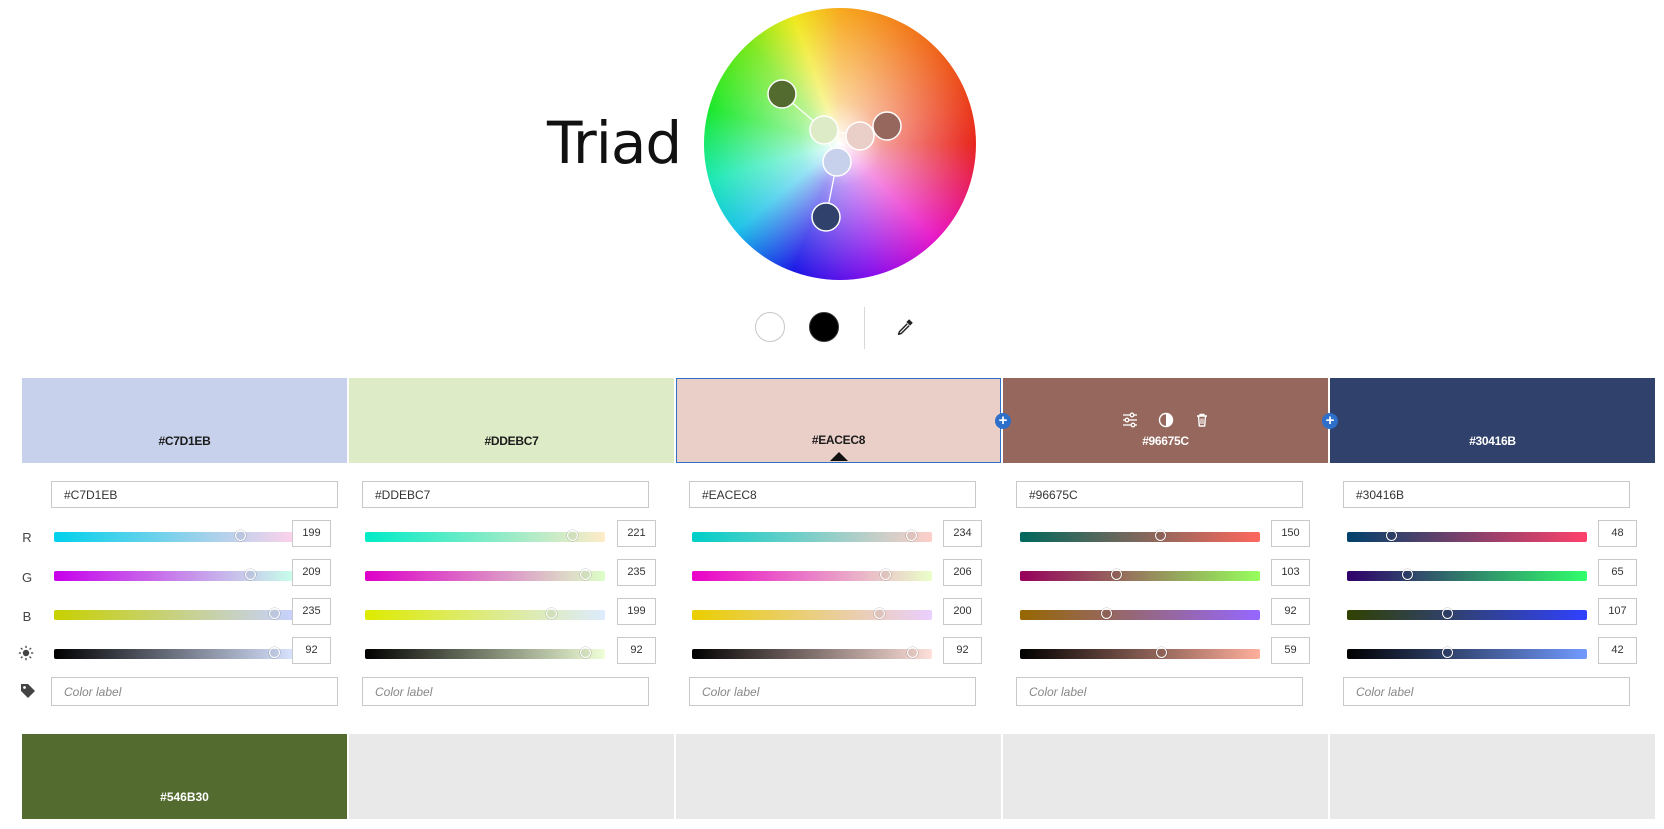 This screenshot has height=829, width=1664. I want to click on red-value-field: 48, so click(1617, 533).